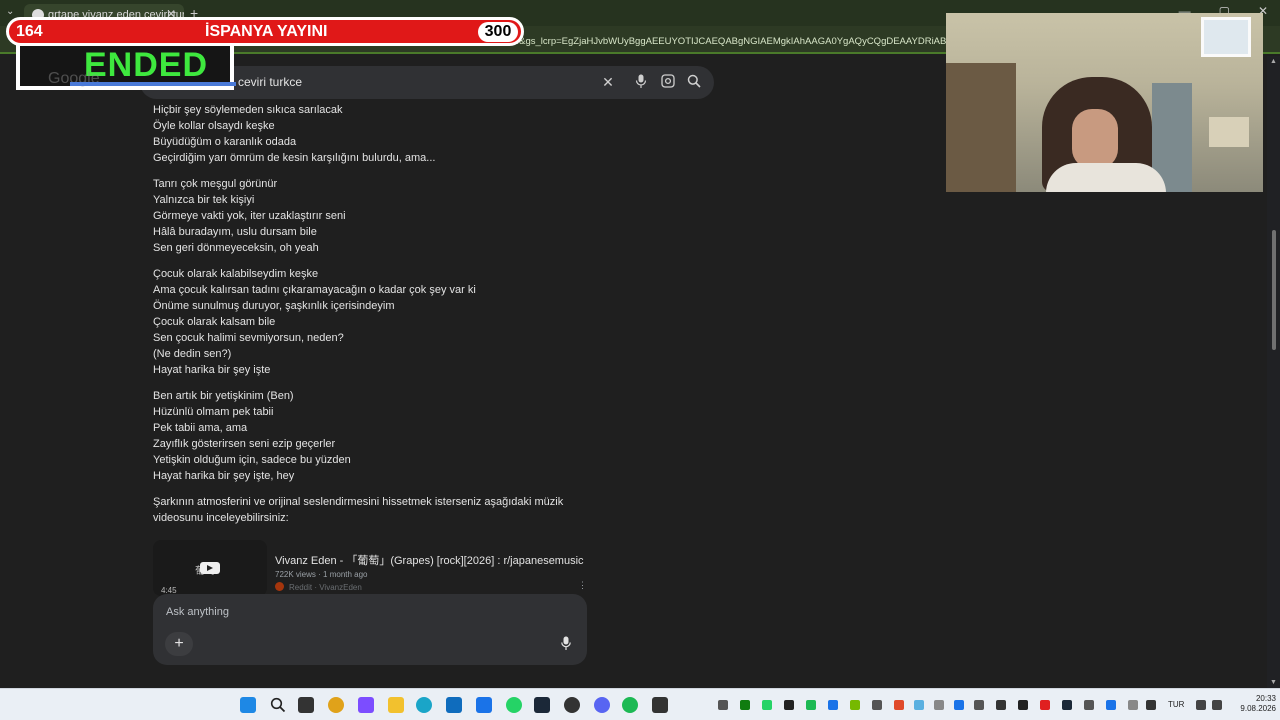  What do you see at coordinates (1106, 177) in the screenshot?
I see `webcam-shirt` at bounding box center [1106, 177].